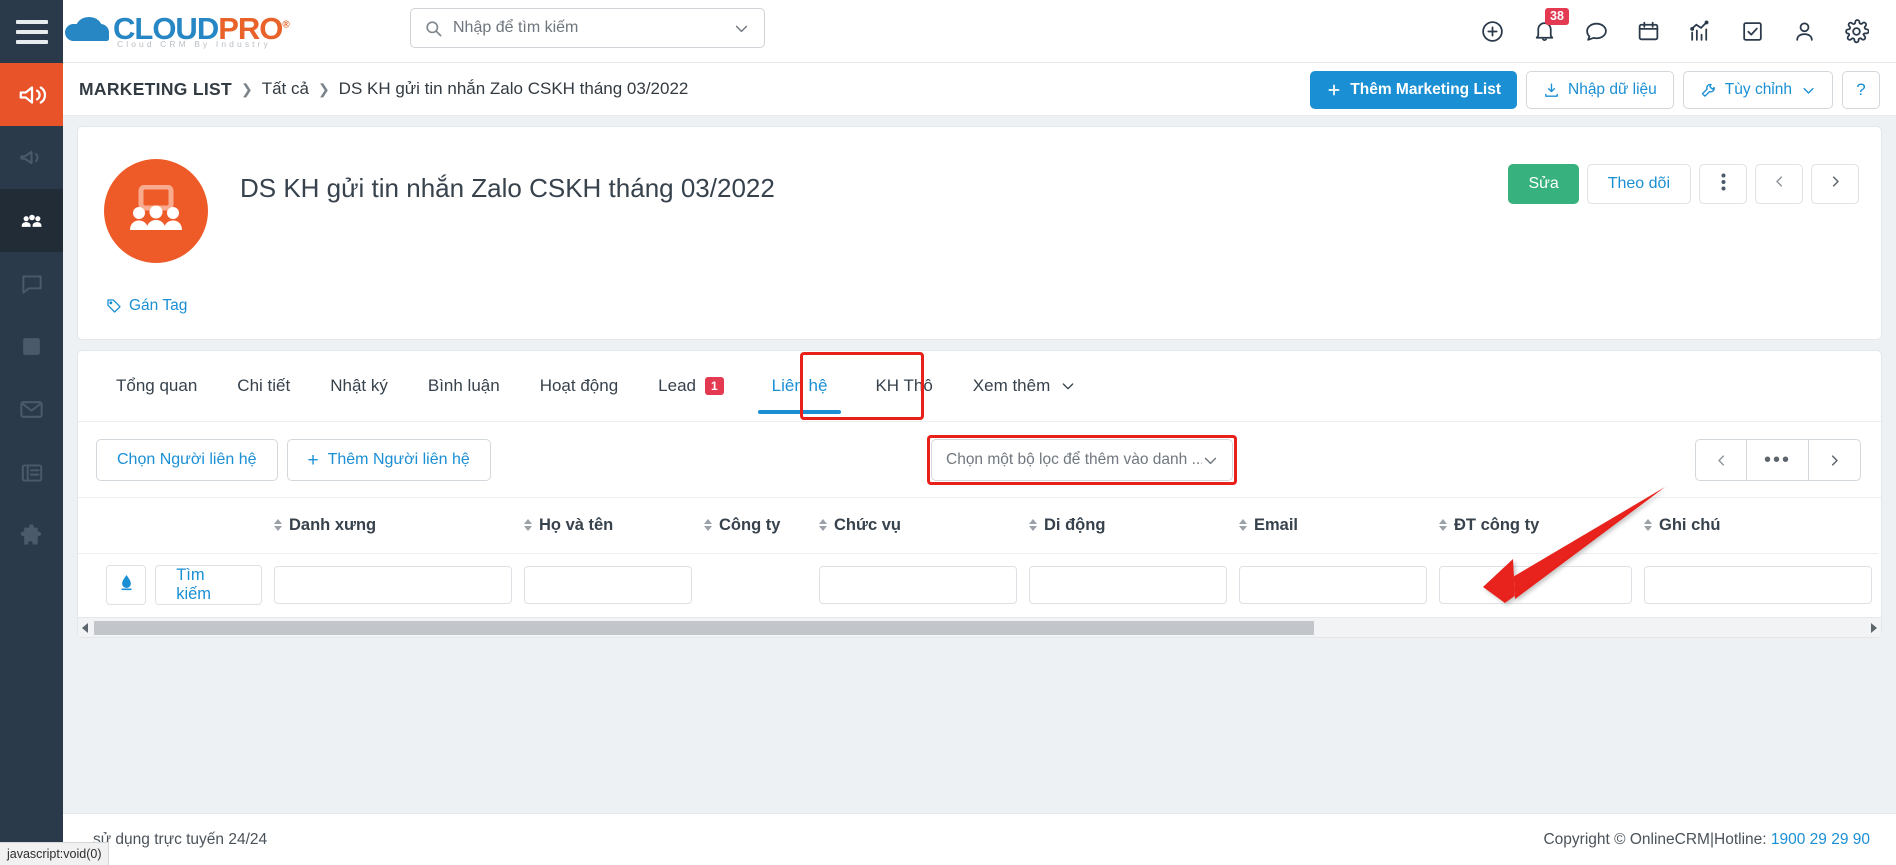 The width and height of the screenshot is (1896, 865). I want to click on menu-toggle-button, so click(31, 31).